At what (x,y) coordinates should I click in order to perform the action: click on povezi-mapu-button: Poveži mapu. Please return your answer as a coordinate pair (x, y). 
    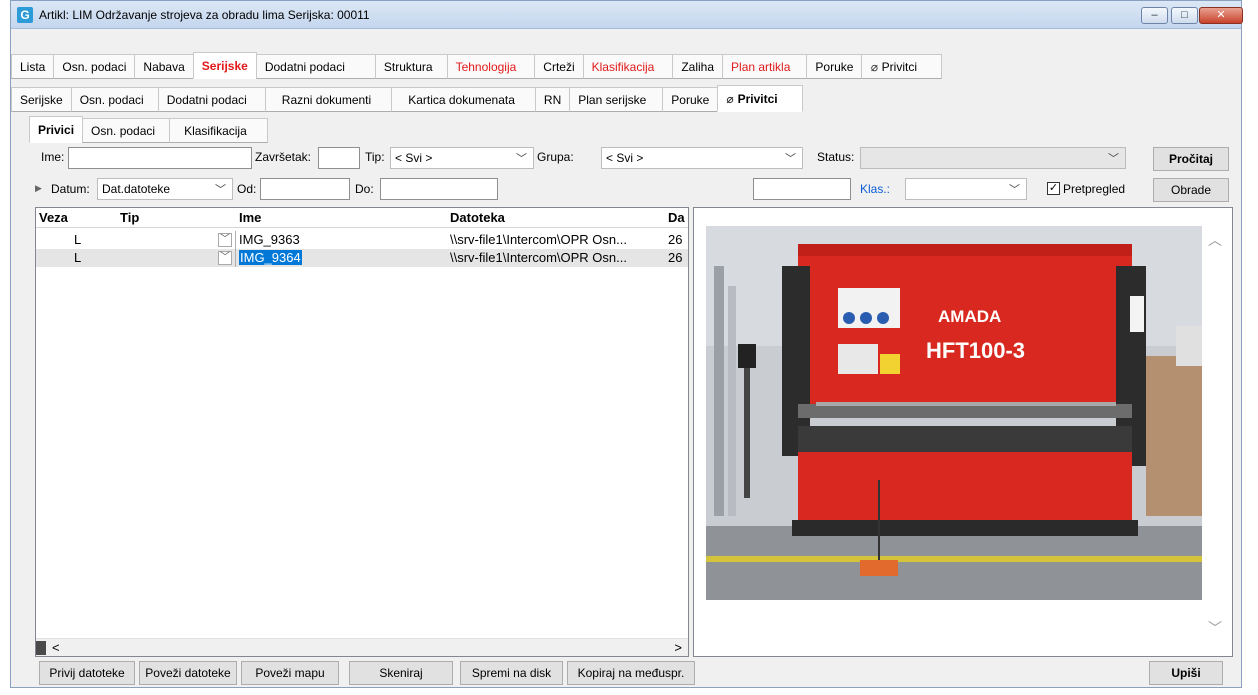
    Looking at the image, I should click on (290, 673).